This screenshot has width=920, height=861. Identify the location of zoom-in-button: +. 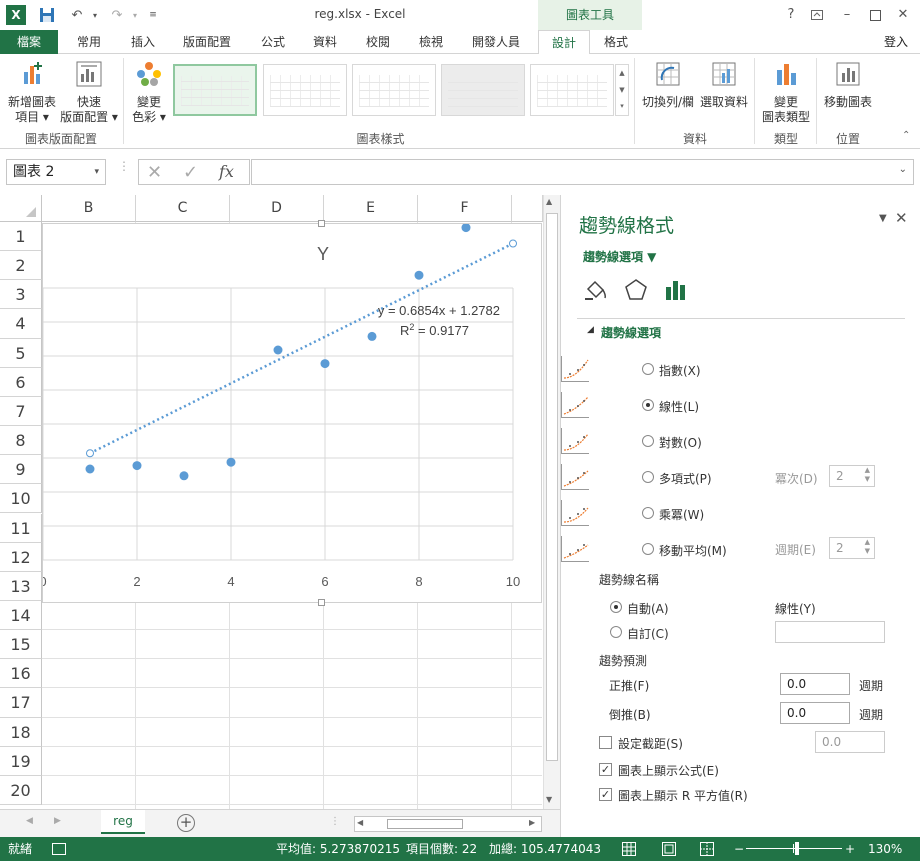
(850, 849).